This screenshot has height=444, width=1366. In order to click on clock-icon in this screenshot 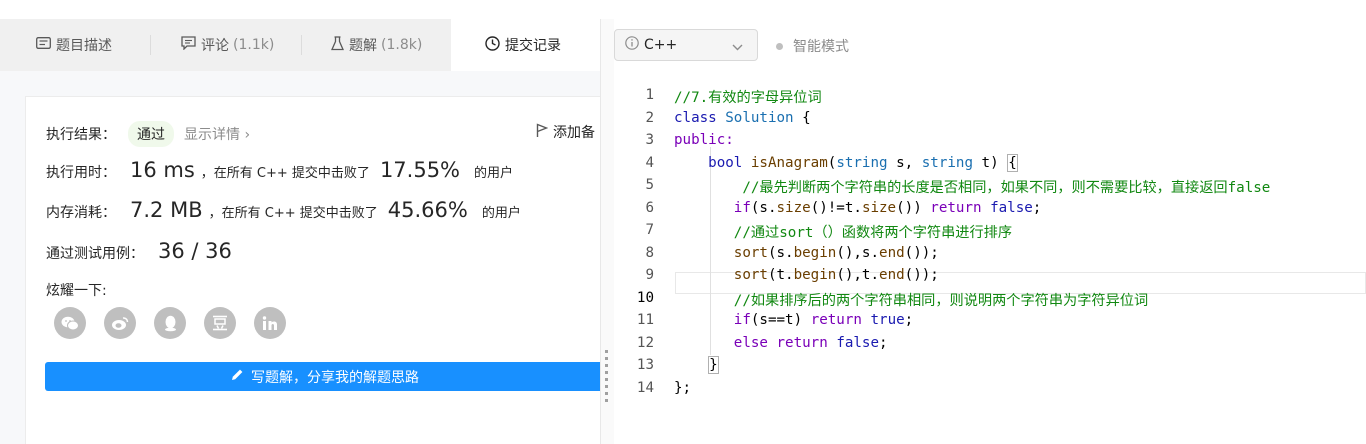, I will do `click(492, 45)`.